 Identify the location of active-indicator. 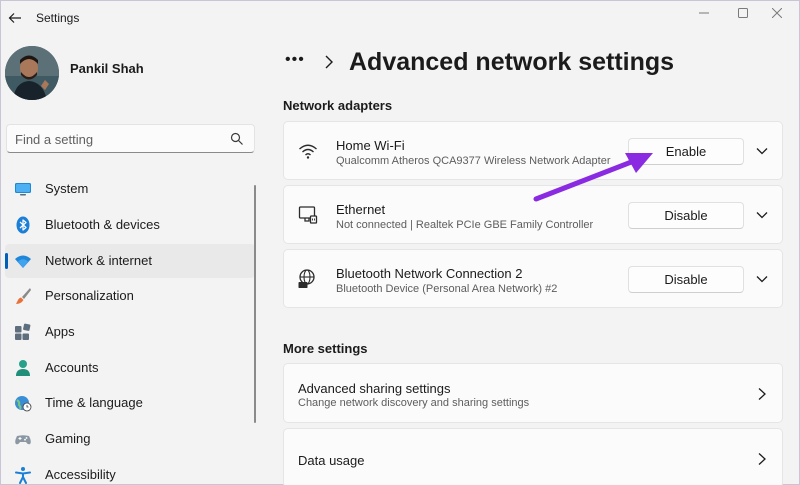
(6, 261).